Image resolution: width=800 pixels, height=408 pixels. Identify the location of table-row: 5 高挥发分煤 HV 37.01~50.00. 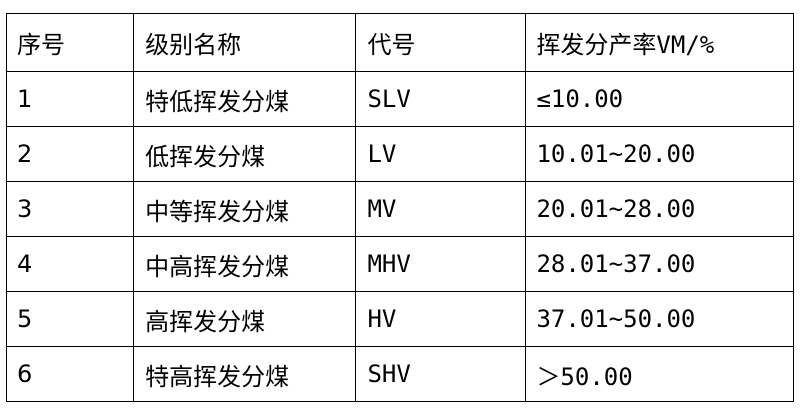
(399, 319).